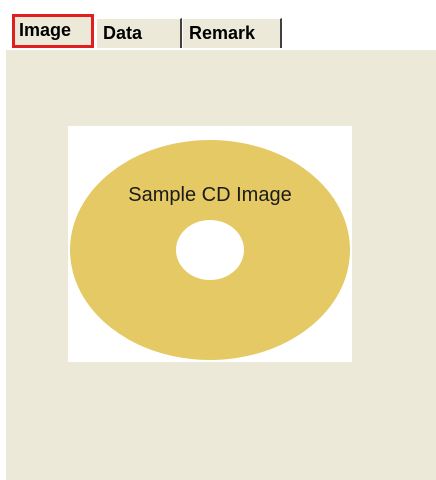 The width and height of the screenshot is (436, 480). I want to click on tab-strip: Image Data Remark, so click(221, 26).